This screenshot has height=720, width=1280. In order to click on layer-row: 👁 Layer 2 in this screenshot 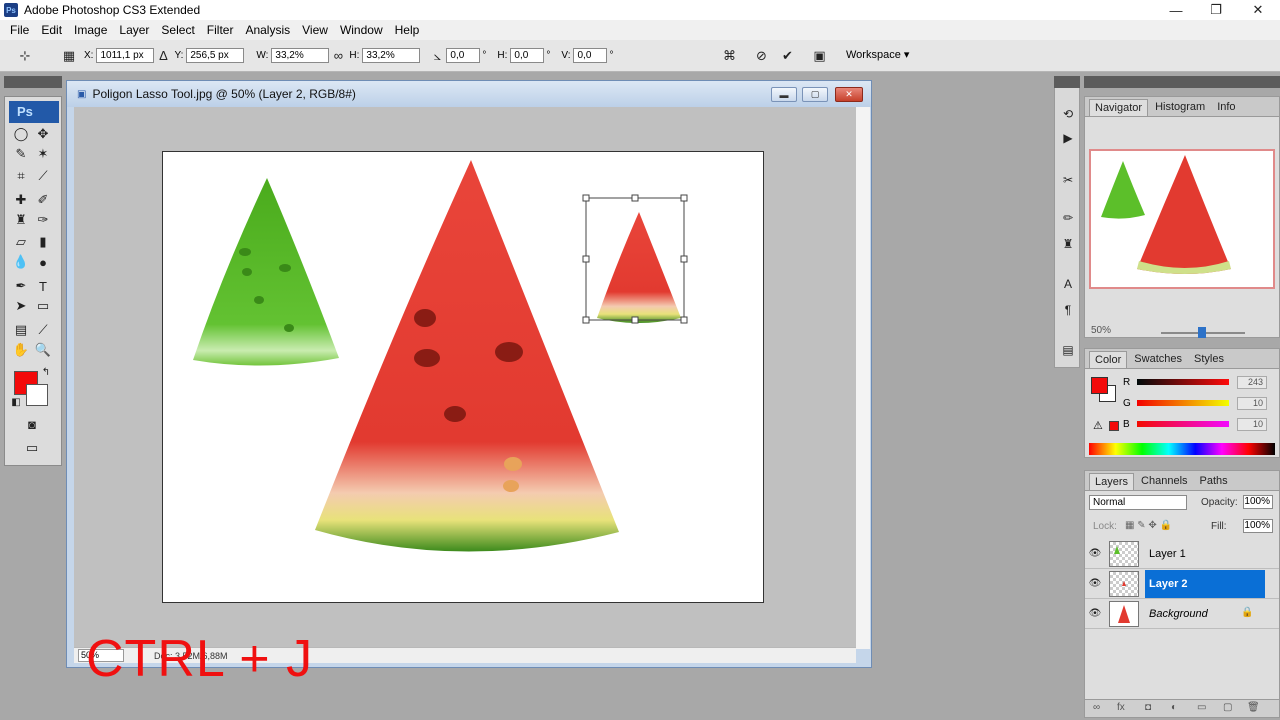, I will do `click(1182, 584)`.